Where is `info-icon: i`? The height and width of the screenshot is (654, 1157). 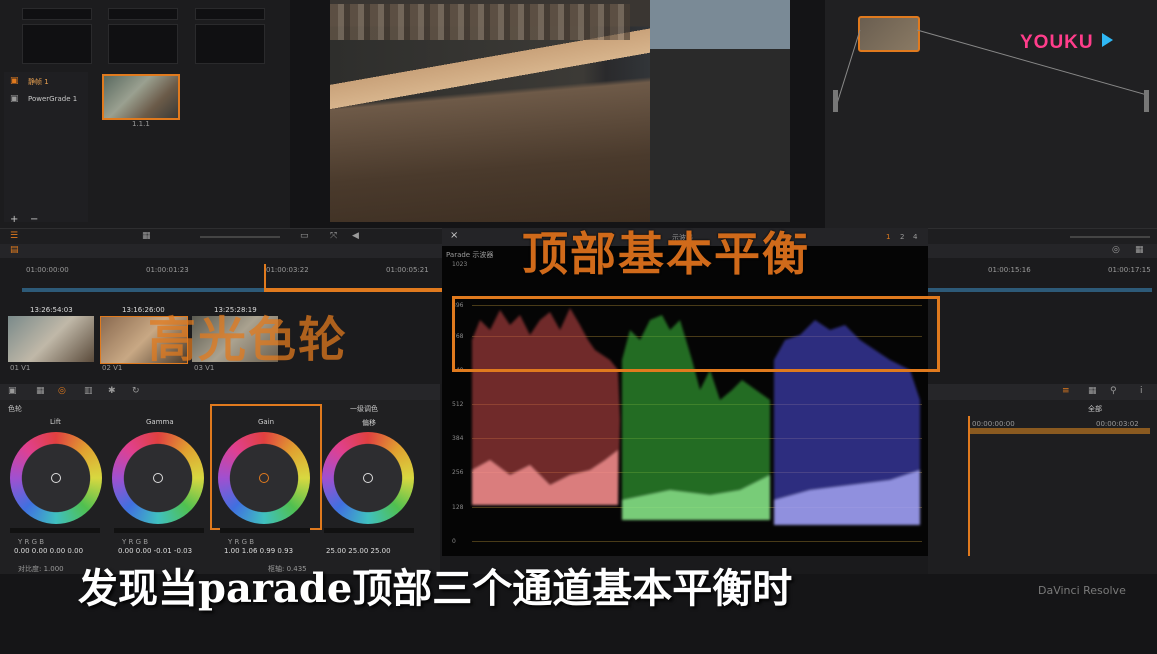
info-icon: i is located at coordinates (1141, 391).